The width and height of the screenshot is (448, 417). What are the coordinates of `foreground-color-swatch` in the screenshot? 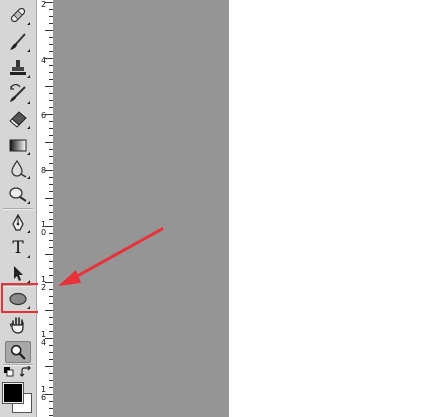 It's located at (13, 393).